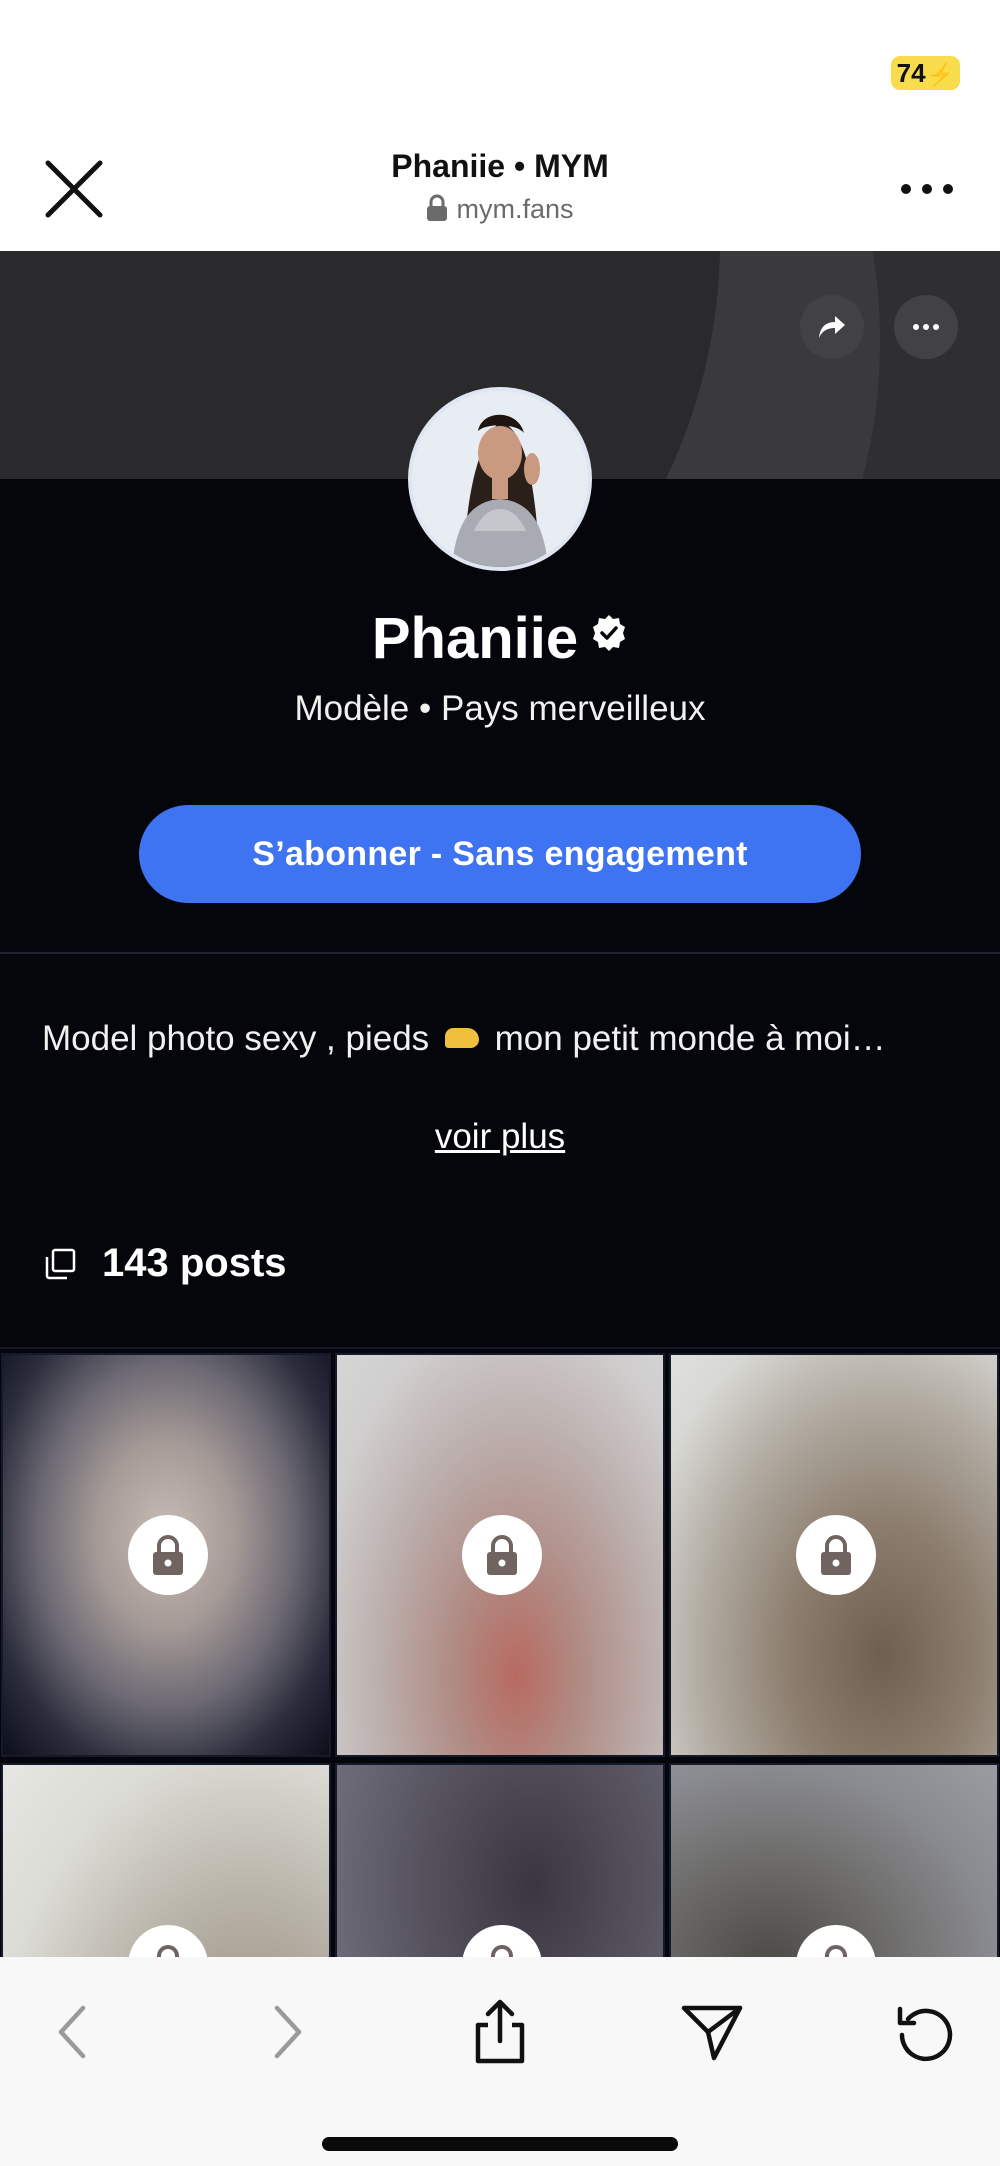 This screenshot has width=1000, height=2166. I want to click on page-title: Phaniie • MYM, so click(500, 166).